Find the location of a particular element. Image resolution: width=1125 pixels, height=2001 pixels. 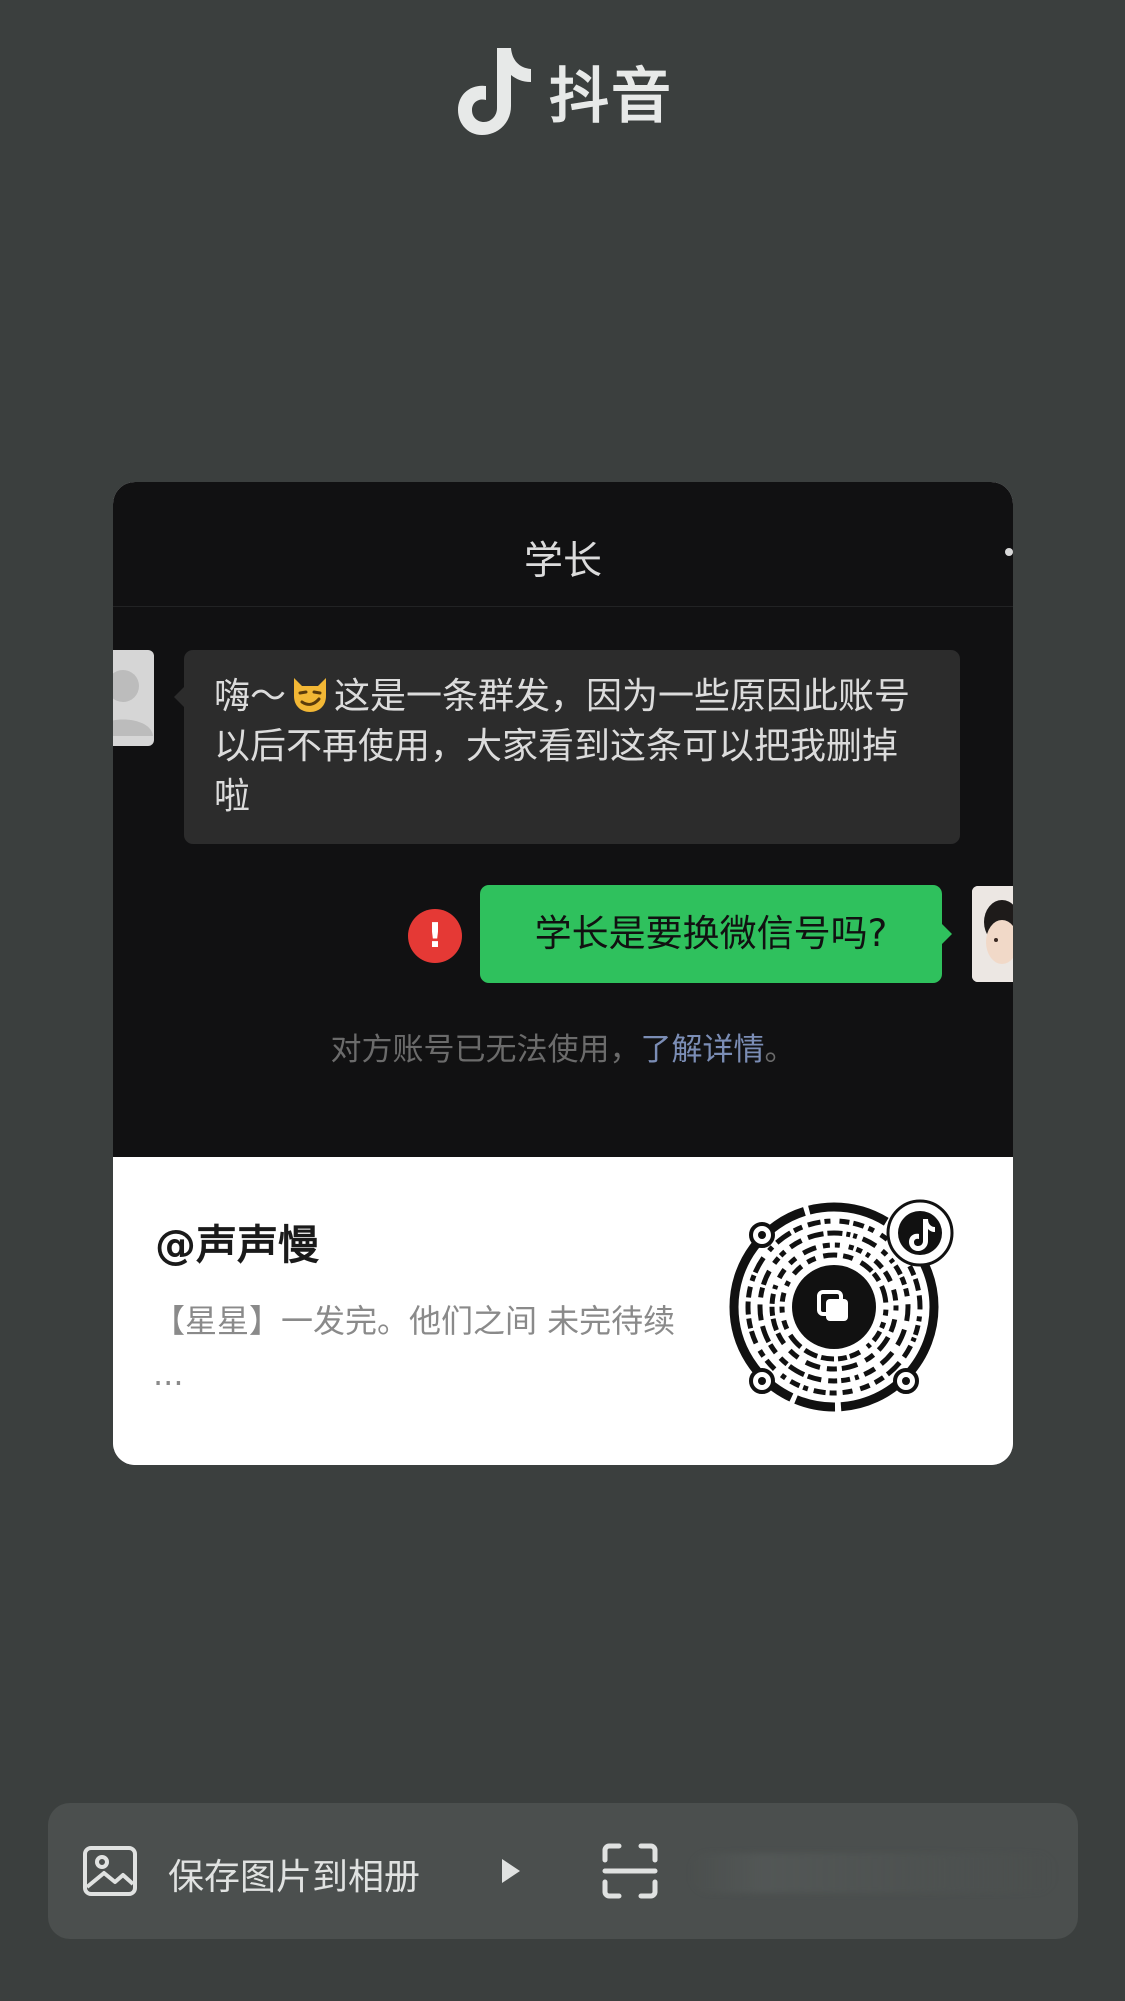

incoming-text-start: 嗨～ is located at coordinates (250, 696).